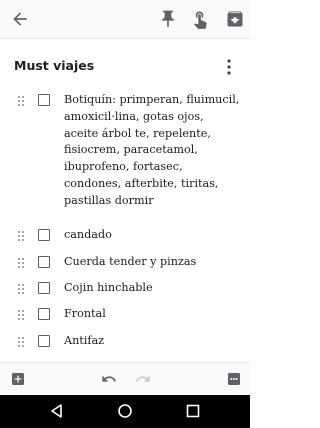 Image resolution: width=320 pixels, height=428 pixels. I want to click on more-options-icon, so click(234, 379).